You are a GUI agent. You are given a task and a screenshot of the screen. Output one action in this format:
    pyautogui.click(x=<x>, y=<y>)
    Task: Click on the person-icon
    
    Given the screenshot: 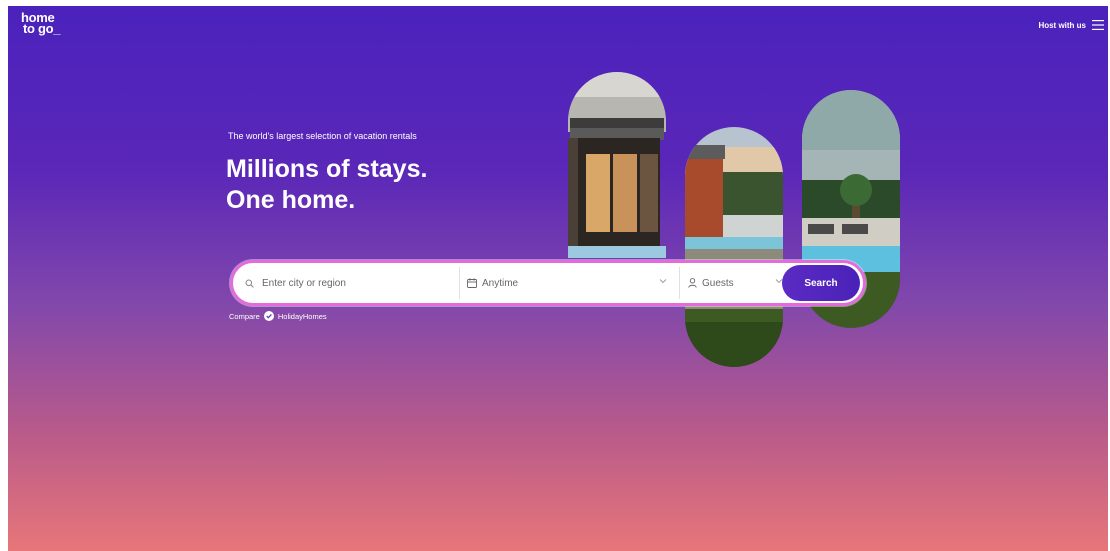 What is the action you would take?
    pyautogui.click(x=692, y=283)
    